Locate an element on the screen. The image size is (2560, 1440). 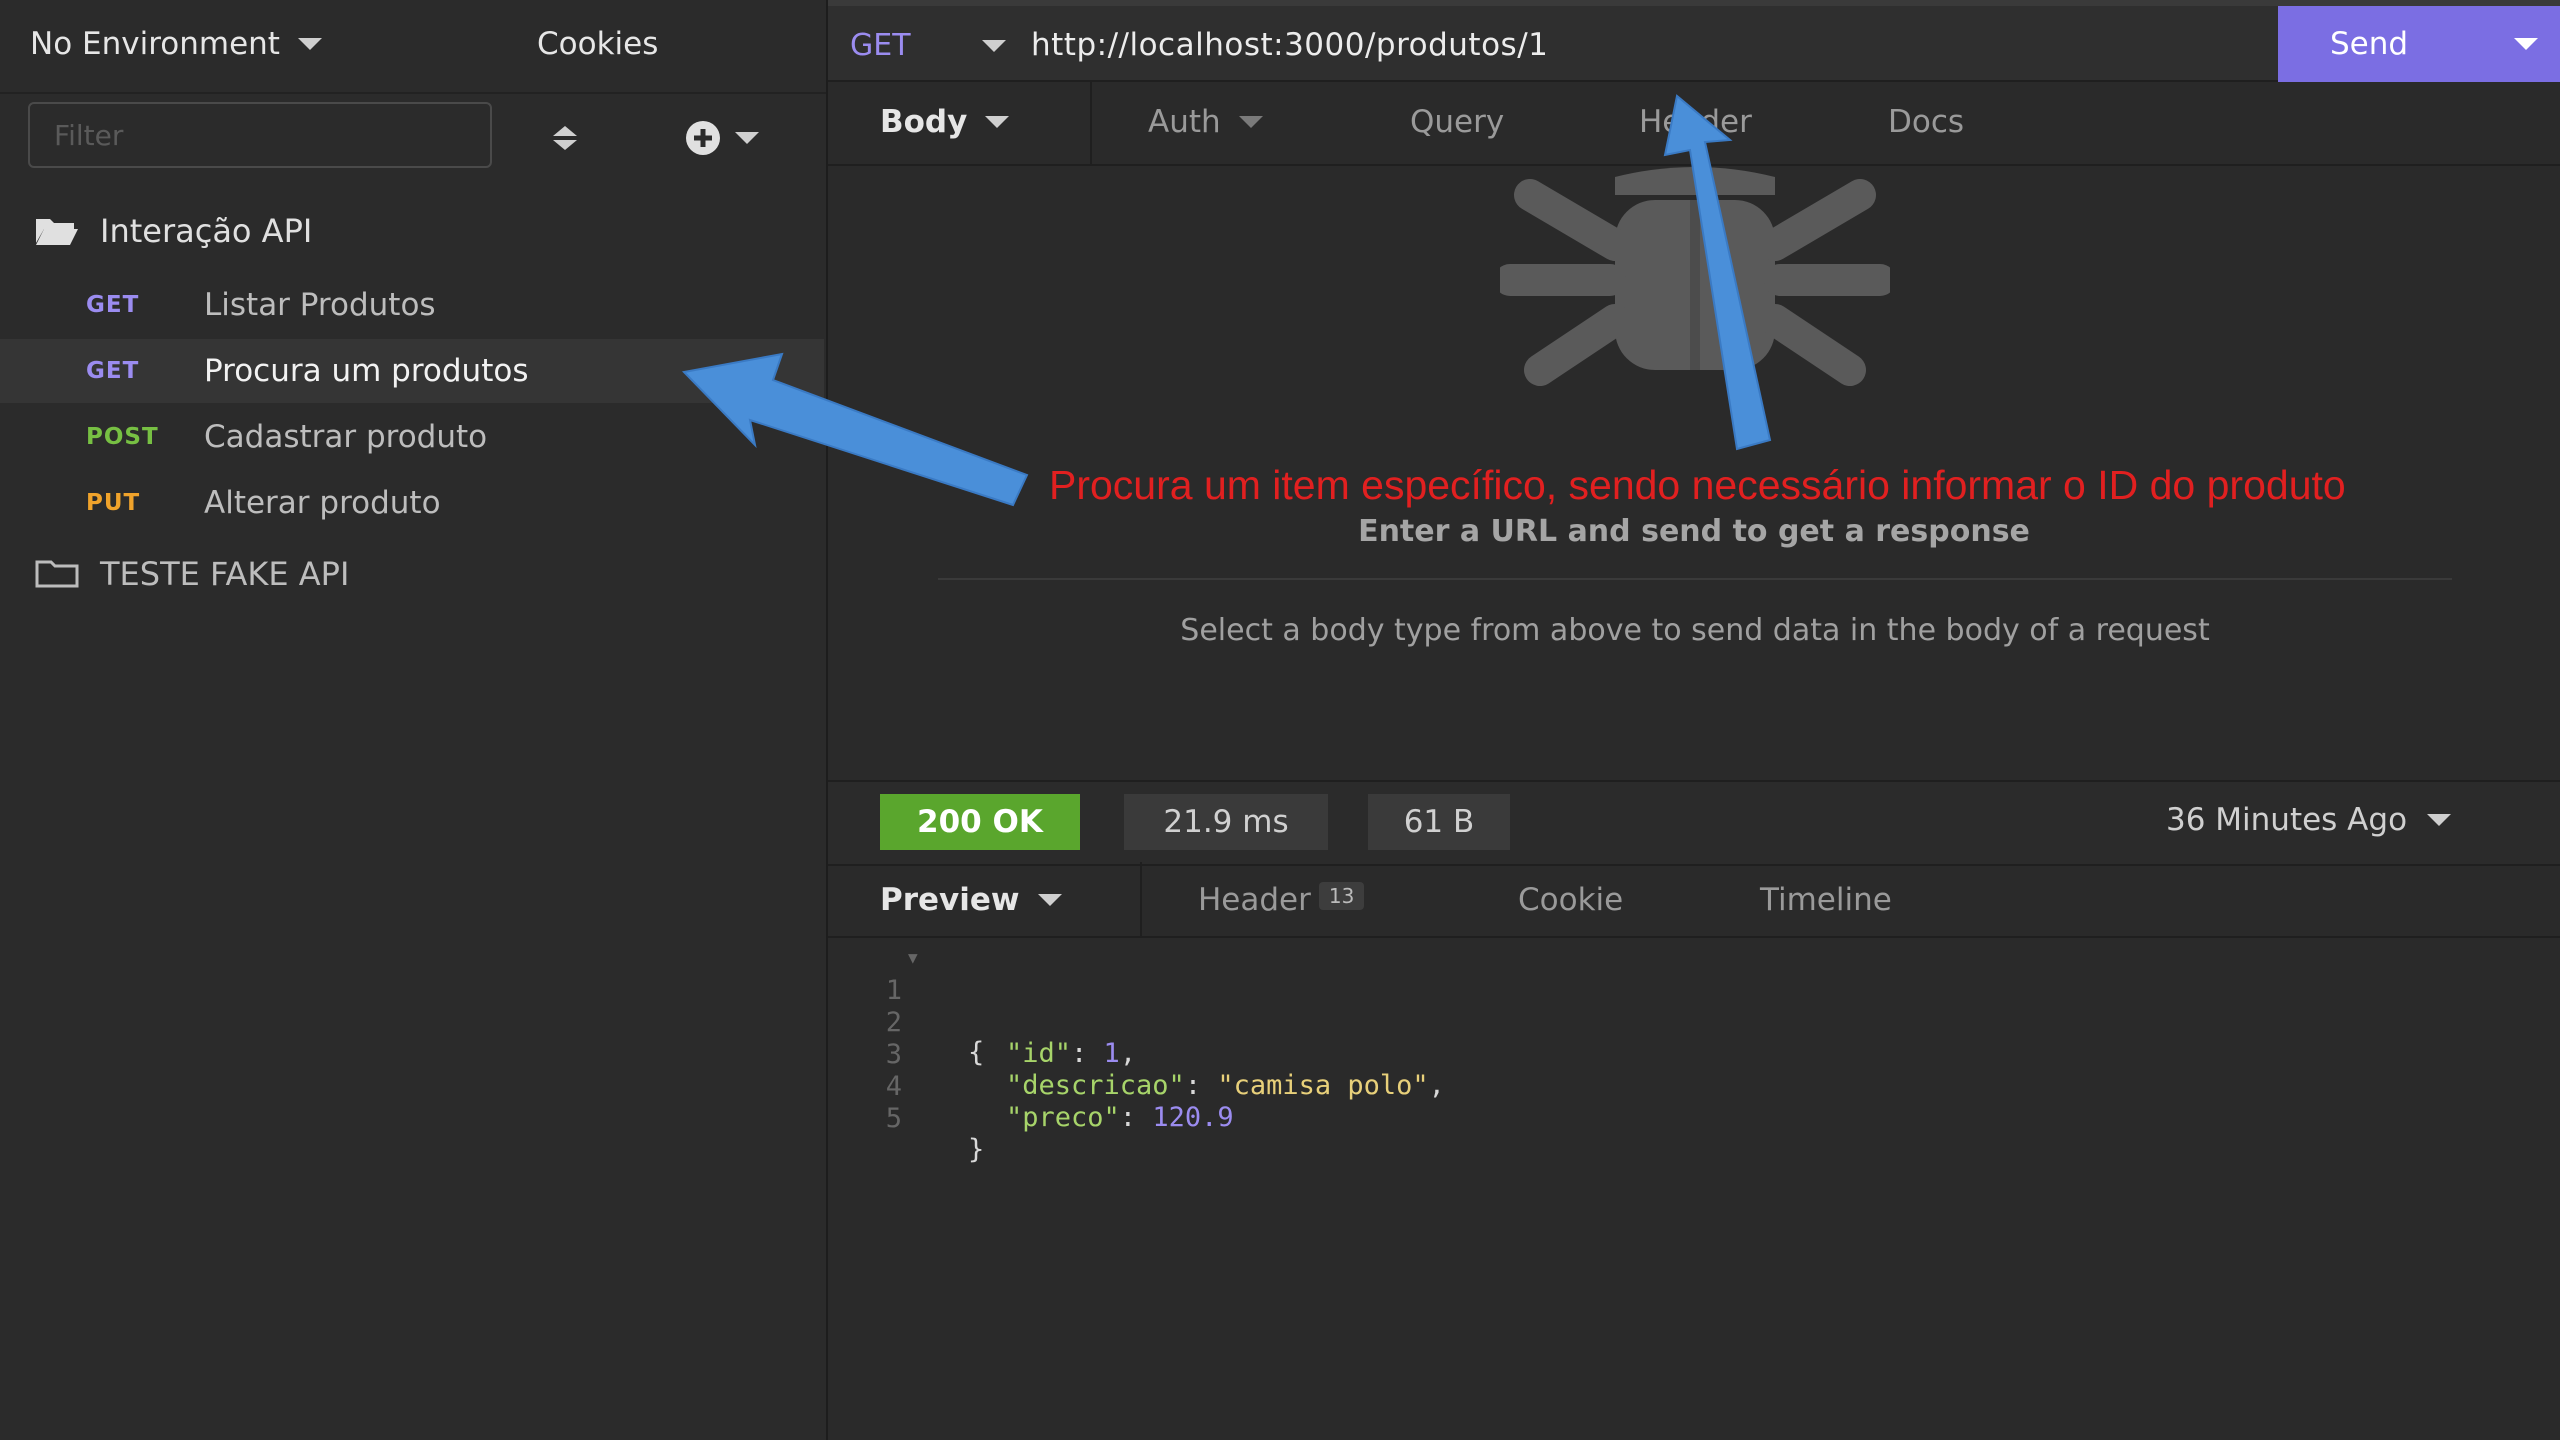
request-tabs: Body Auth Query Header Docs is located at coordinates (1694, 124).